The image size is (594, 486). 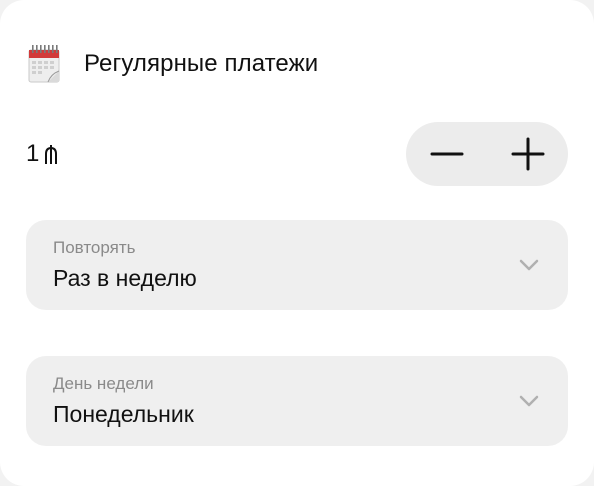 I want to click on amount-value: 1, so click(x=33, y=153).